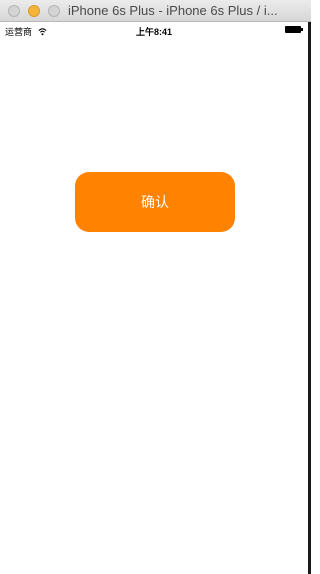 This screenshot has width=320, height=574. What do you see at coordinates (309, 298) in the screenshot?
I see `window-frame-edge` at bounding box center [309, 298].